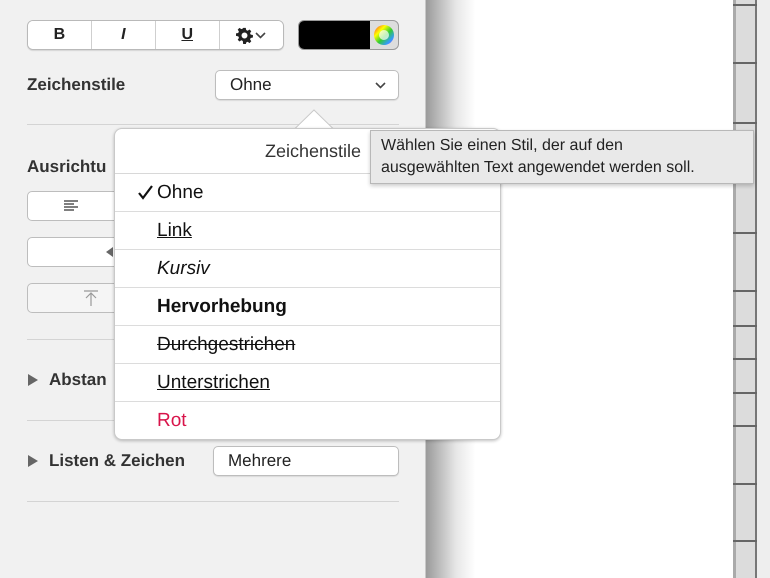 The image size is (770, 578). I want to click on gear-icon, so click(245, 35).